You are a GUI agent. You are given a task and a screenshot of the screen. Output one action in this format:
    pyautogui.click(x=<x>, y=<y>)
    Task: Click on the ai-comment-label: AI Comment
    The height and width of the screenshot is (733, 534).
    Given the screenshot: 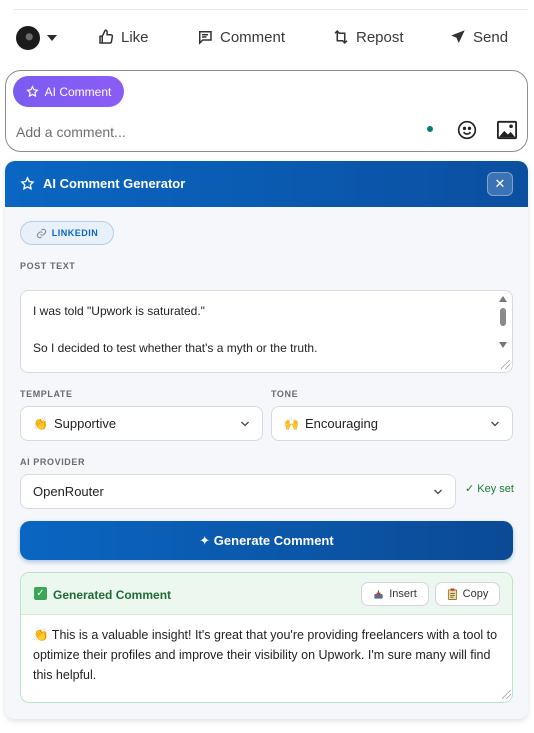 What is the action you would take?
    pyautogui.click(x=78, y=91)
    